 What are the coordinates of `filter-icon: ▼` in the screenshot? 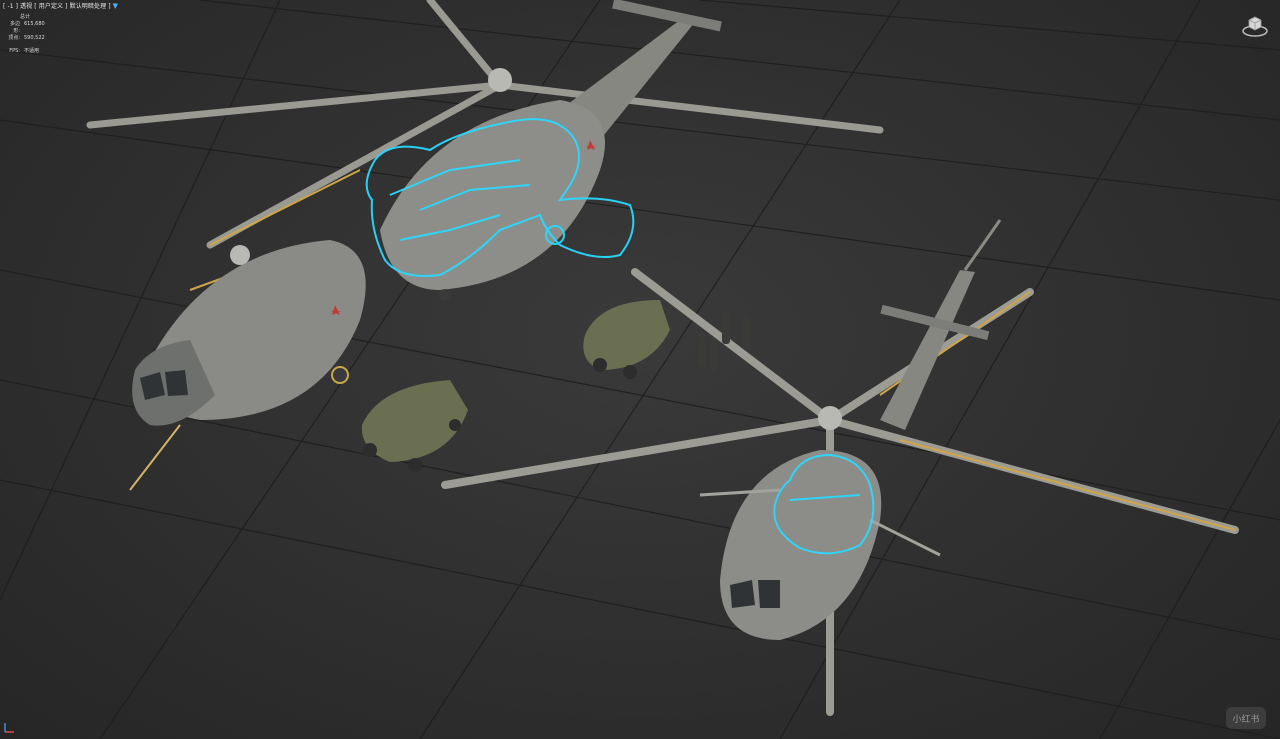 It's located at (115, 6).